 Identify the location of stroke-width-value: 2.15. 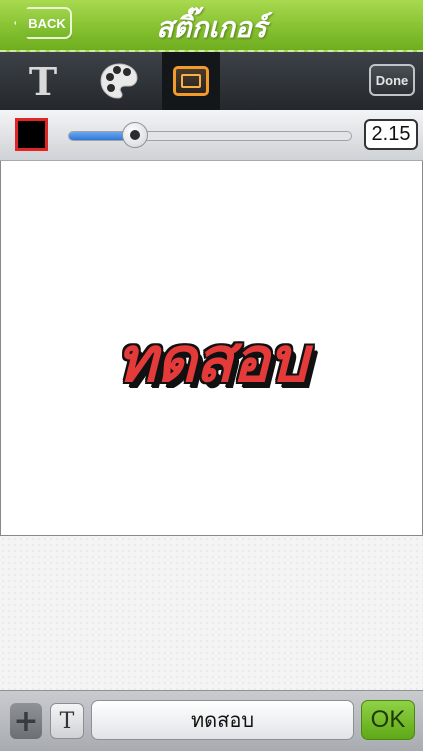
(391, 134).